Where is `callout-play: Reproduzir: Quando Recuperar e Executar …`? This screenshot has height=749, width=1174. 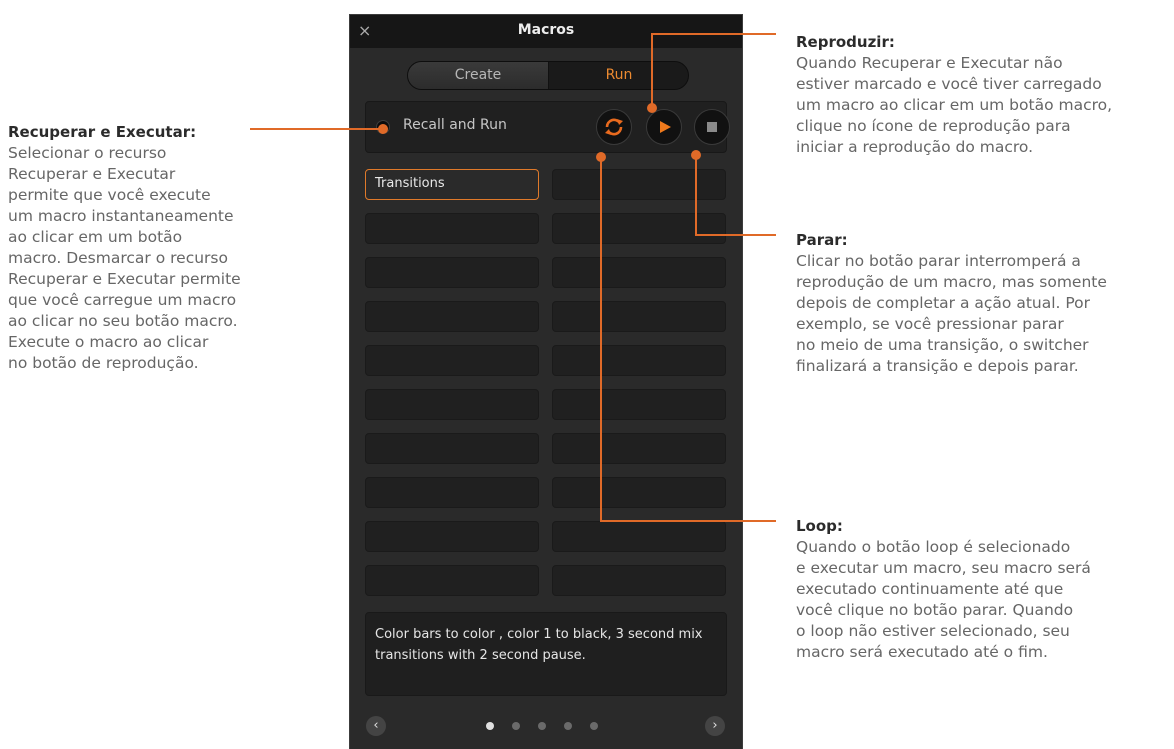
callout-play: Reproduzir: Quando Recuperar e Executar … is located at coordinates (985, 95).